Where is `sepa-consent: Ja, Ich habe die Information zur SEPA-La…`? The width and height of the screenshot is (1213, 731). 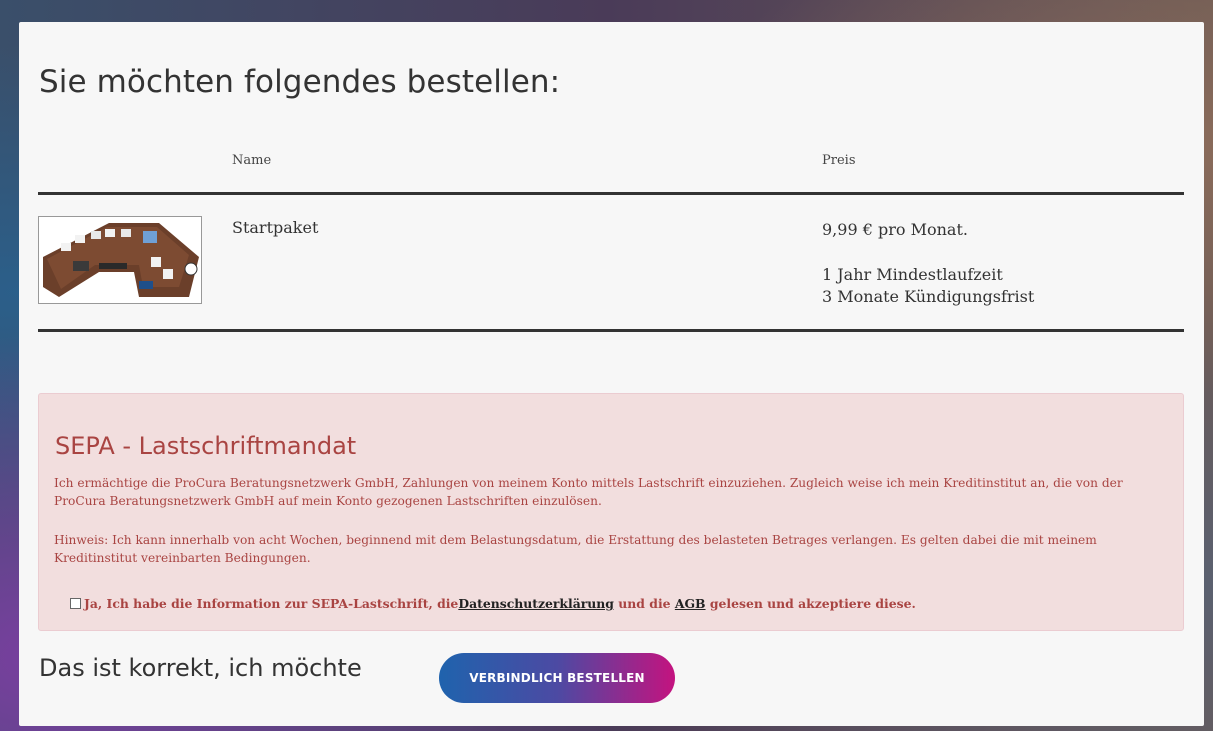
sepa-consent: Ja, Ich habe die Information zur SEPA-La… is located at coordinates (493, 603).